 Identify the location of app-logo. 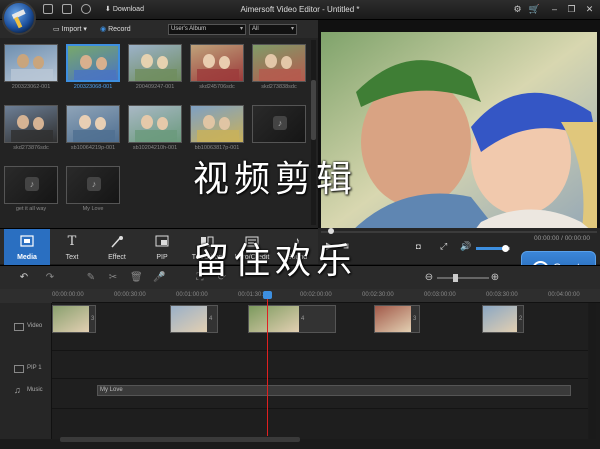
(19, 18).